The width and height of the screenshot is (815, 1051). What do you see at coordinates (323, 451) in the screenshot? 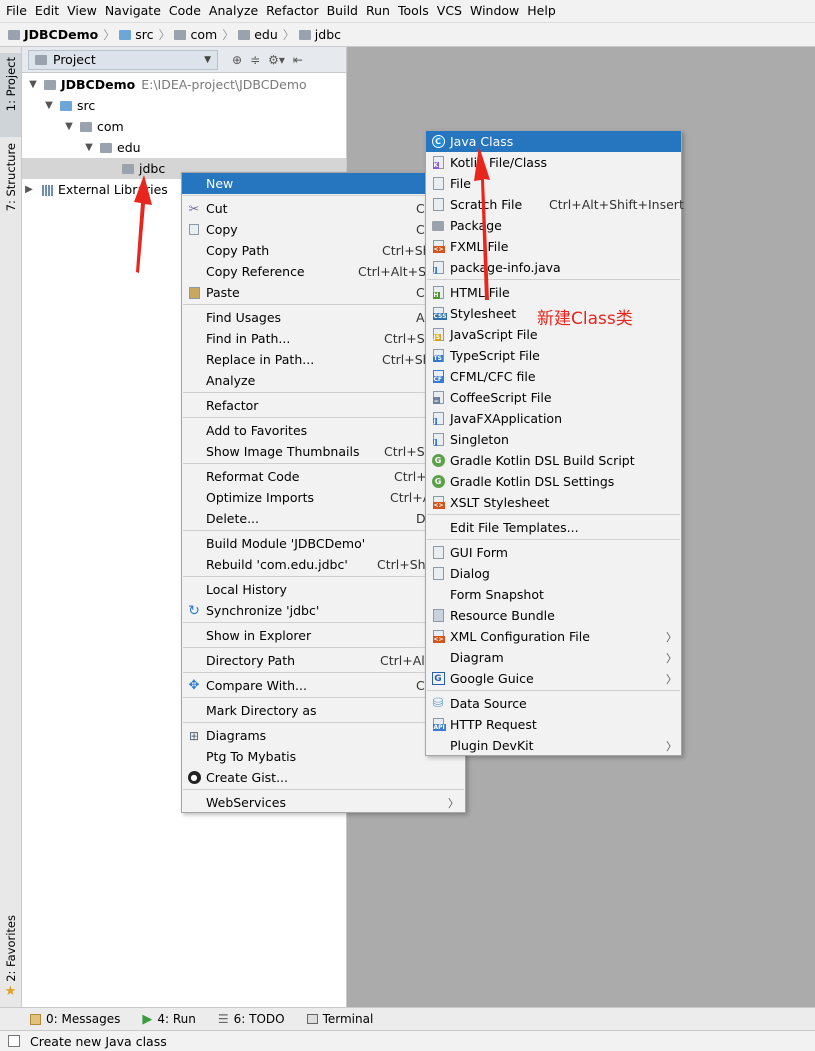
I see `menu-item-show-image-thumbnails: Show Image Thumbnails Ctrl+Sh` at bounding box center [323, 451].